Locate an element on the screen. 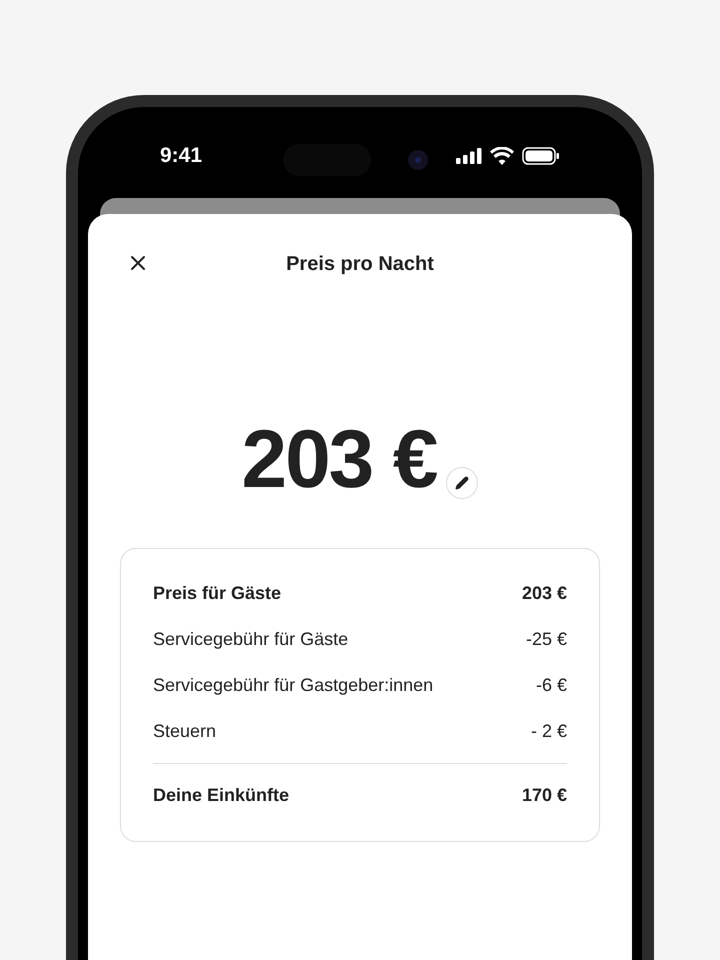 The image size is (720, 960). wifi-icon is located at coordinates (502, 155).